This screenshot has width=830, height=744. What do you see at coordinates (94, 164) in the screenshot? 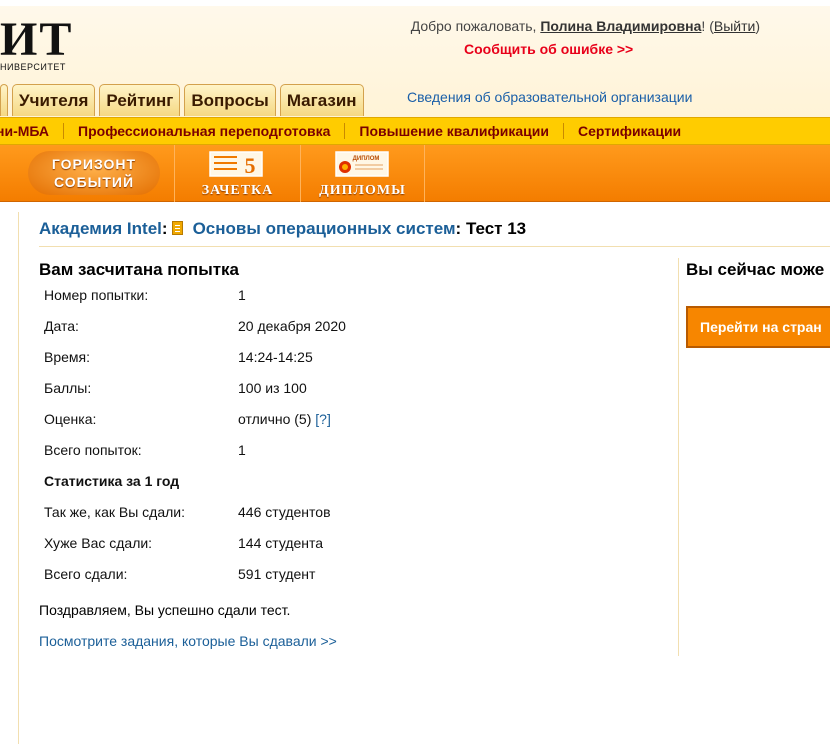
I see `horizon-line1: ГОРИЗОНТ` at bounding box center [94, 164].